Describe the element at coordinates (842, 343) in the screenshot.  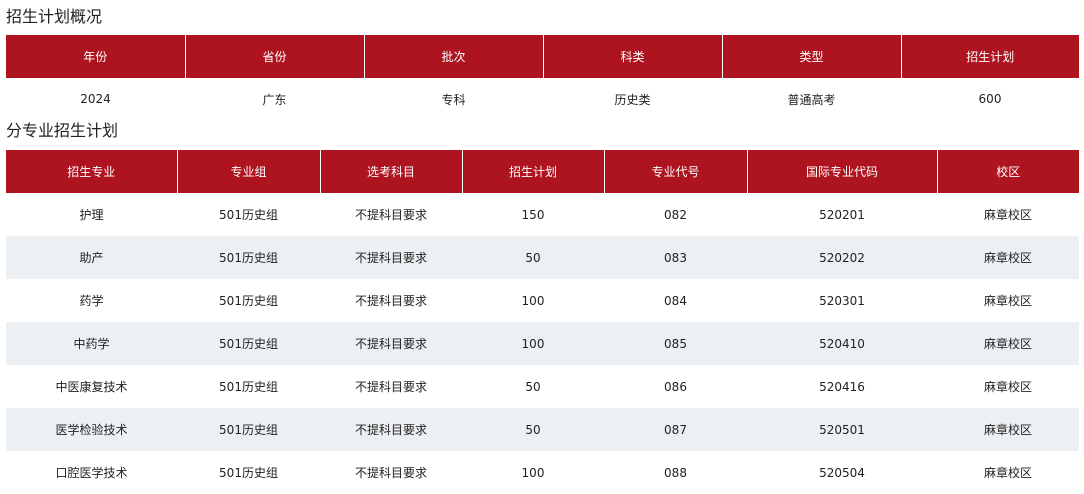
I see `cell-national-major-code: 520410` at that location.